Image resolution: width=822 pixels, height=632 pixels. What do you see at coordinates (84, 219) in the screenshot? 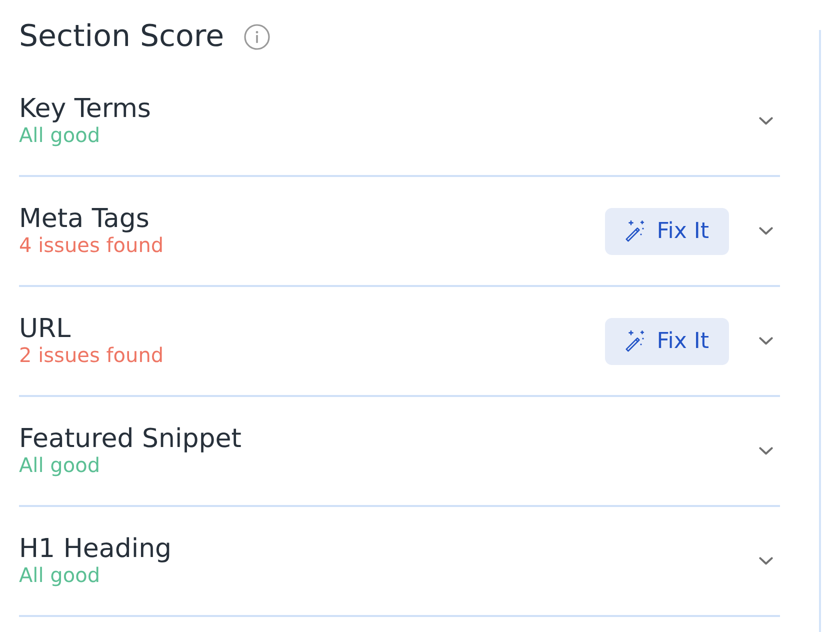
I see `section-name: Meta Tags` at bounding box center [84, 219].